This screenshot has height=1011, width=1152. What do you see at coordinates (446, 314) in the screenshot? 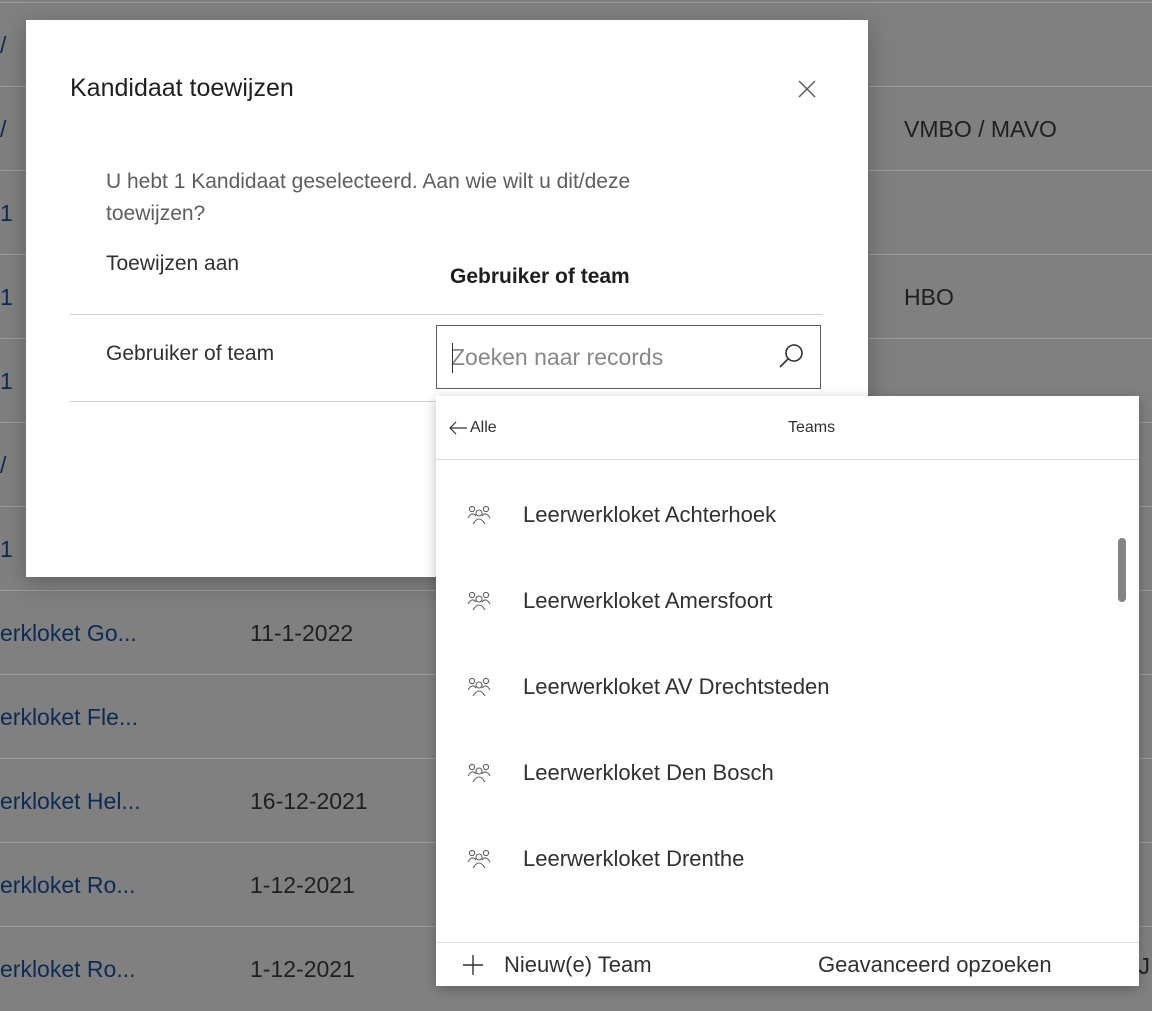
I see `divider` at bounding box center [446, 314].